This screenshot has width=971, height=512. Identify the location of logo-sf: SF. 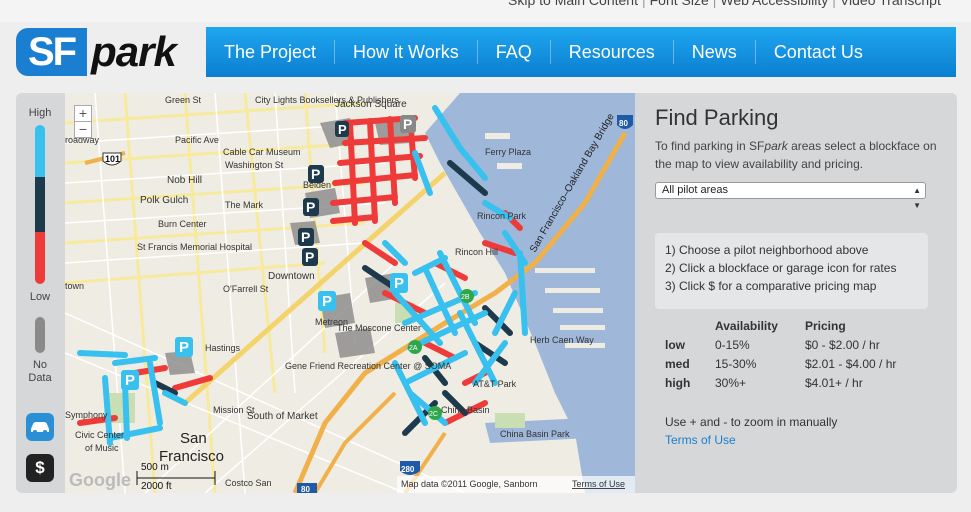
(52, 52).